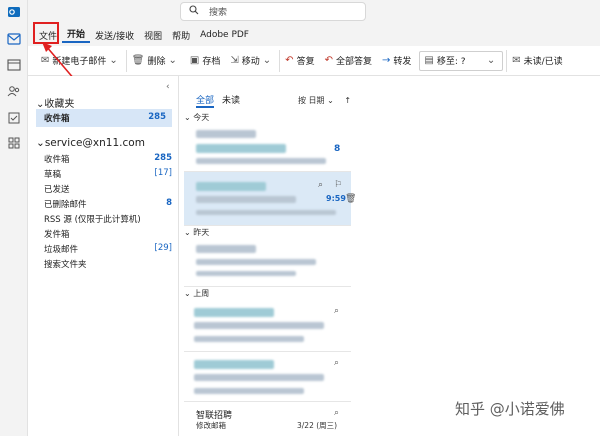 The width and height of the screenshot is (600, 436). Describe the element at coordinates (266, 117) in the screenshot. I see `group-header-today: ⌄ 今天` at that location.